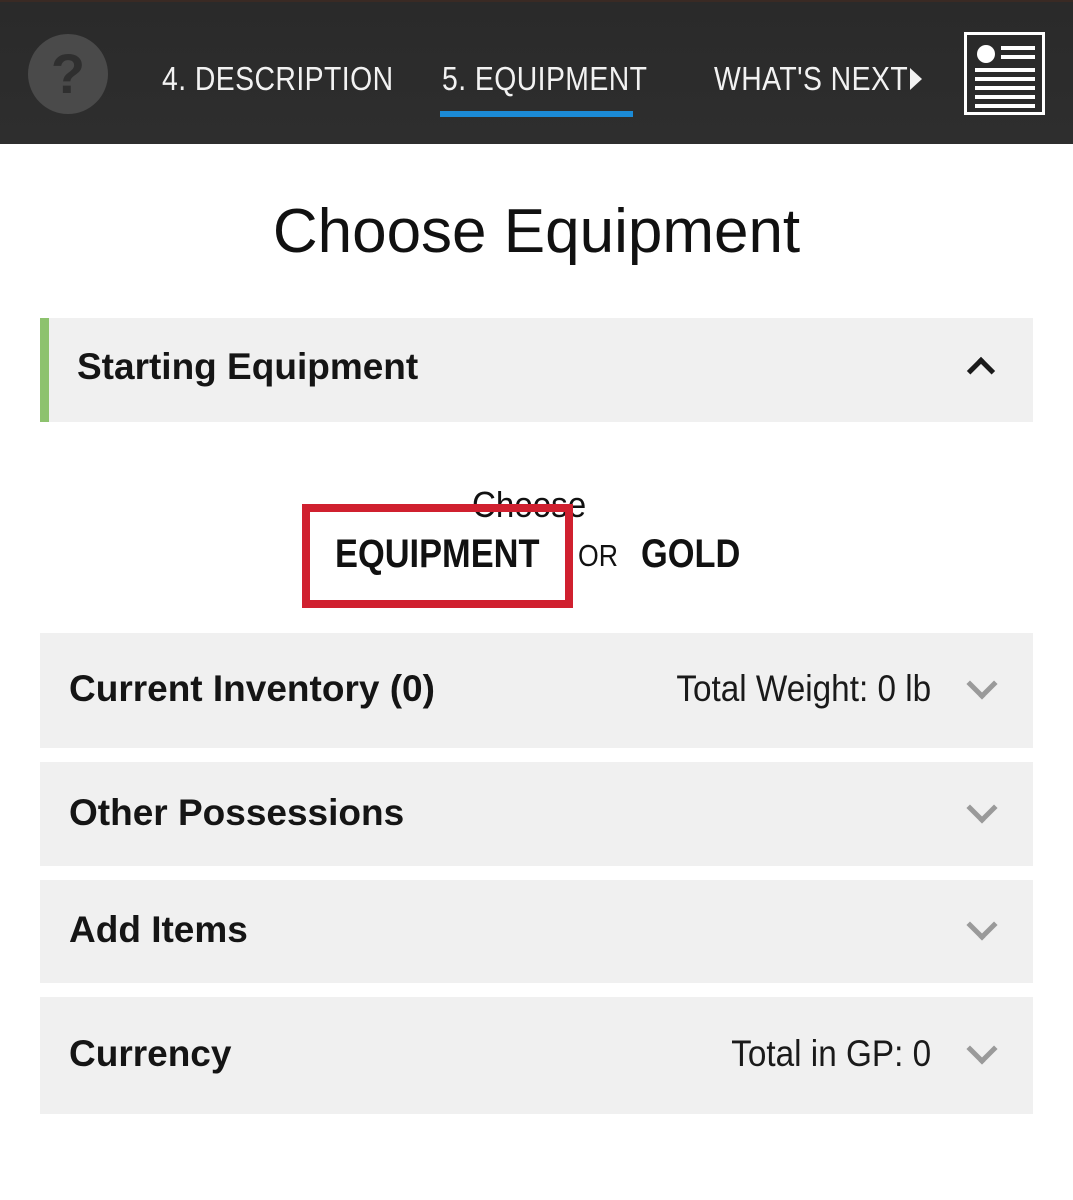 The height and width of the screenshot is (1200, 1073). Describe the element at coordinates (831, 1053) in the screenshot. I see `total-gp-label: Total in GP: 0` at that location.